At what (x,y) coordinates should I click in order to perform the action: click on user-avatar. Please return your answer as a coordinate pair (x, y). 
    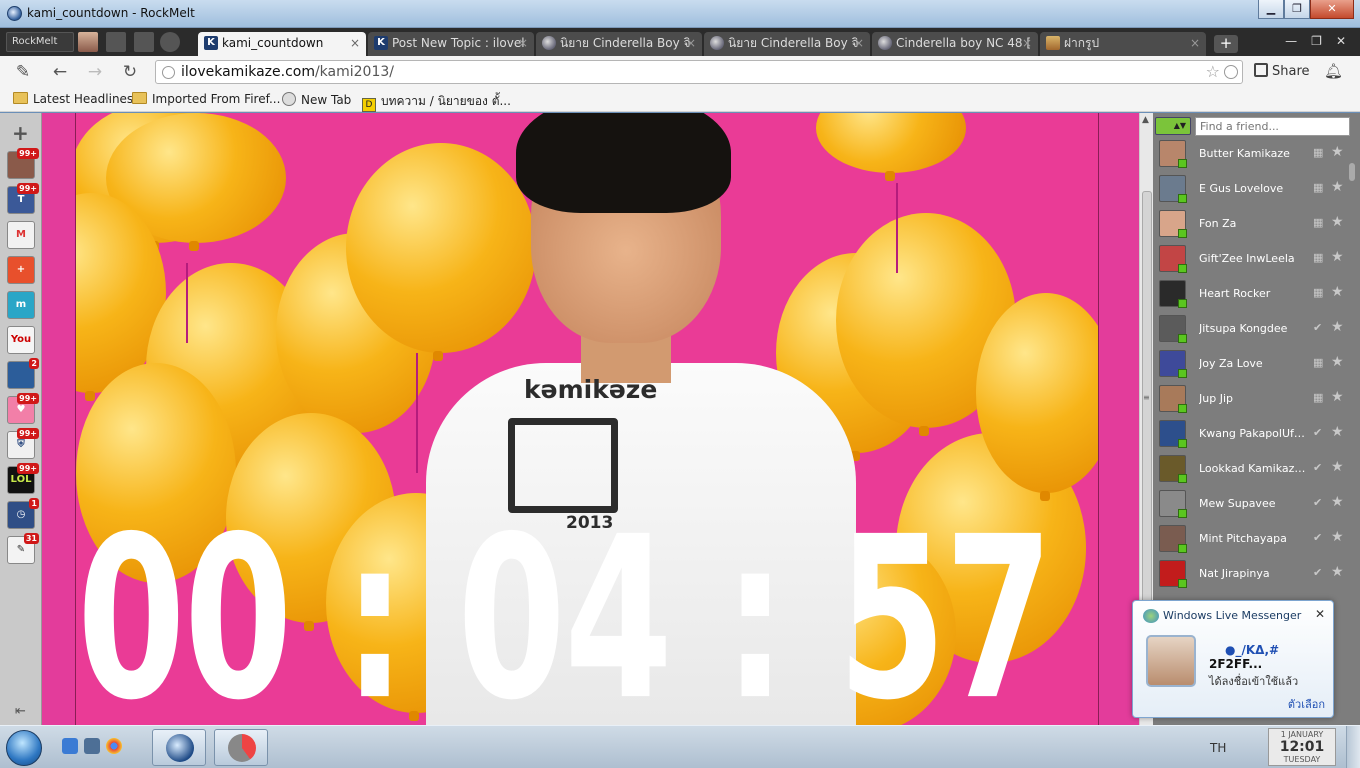
    Looking at the image, I should click on (88, 42).